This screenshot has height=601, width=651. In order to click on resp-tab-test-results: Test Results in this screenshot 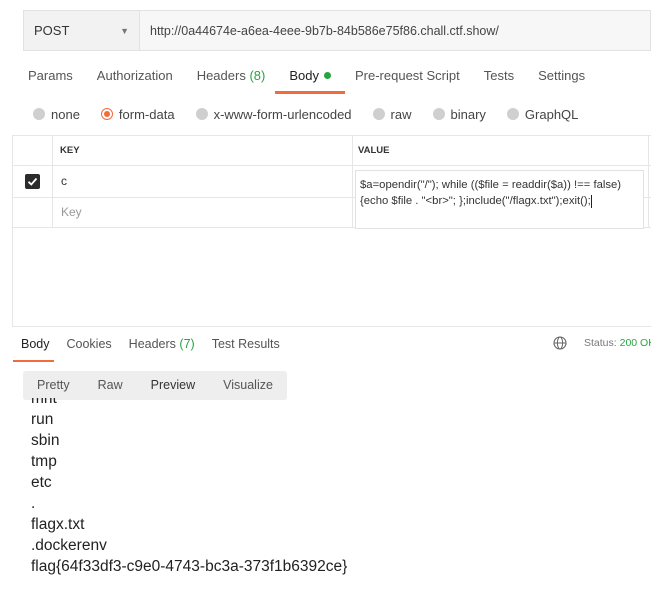, I will do `click(246, 346)`.